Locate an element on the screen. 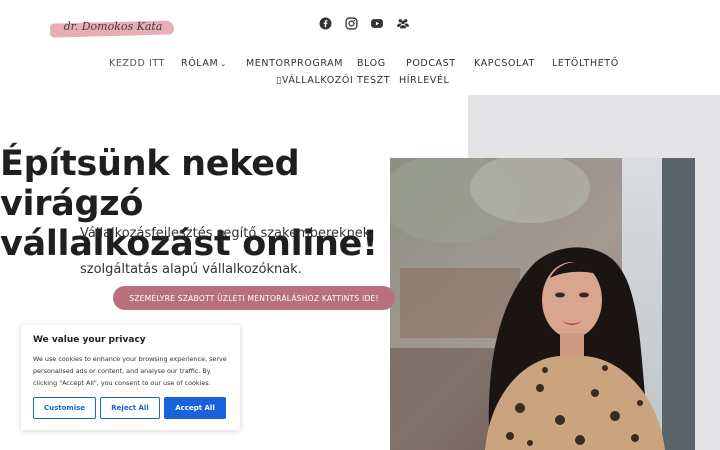  site-logo: dr. Domokos Kata is located at coordinates (113, 29).